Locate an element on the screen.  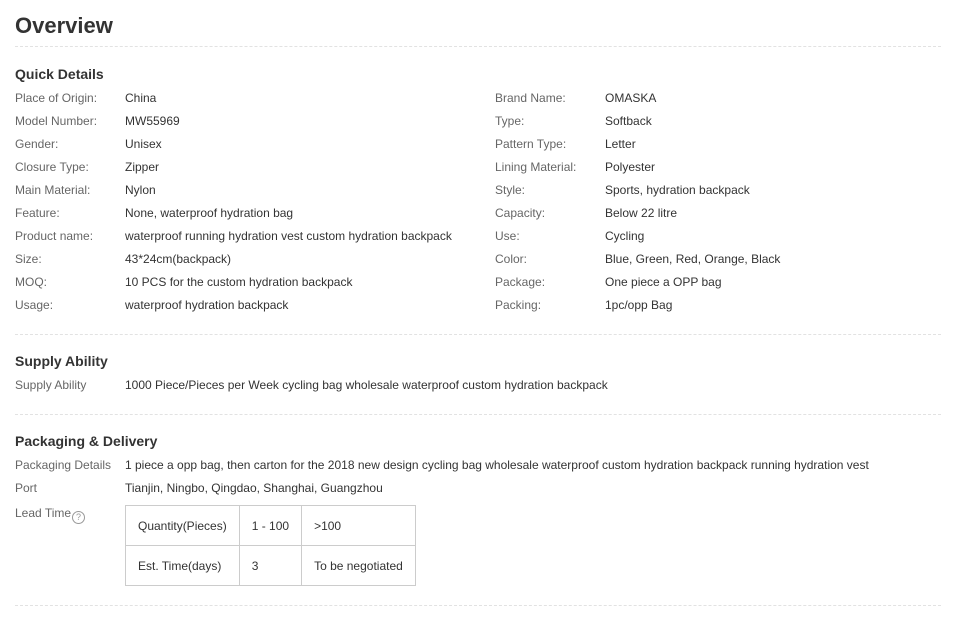
detail-row-use: Use: Cycling is located at coordinates (637, 236).